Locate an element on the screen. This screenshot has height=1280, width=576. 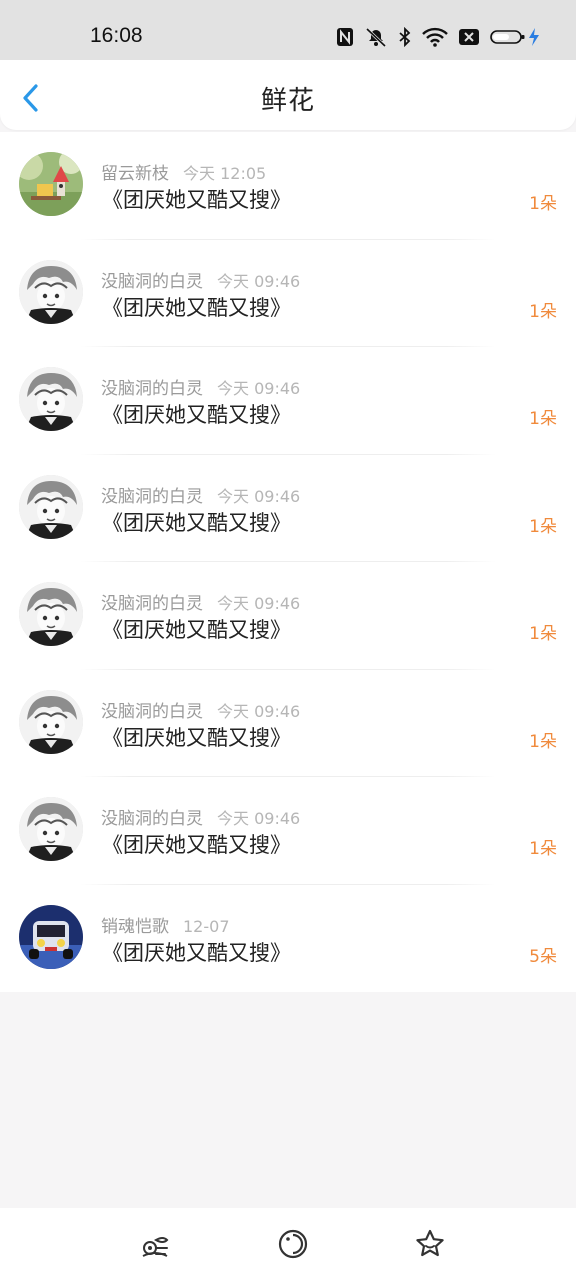
star-icon is located at coordinates (430, 1243).